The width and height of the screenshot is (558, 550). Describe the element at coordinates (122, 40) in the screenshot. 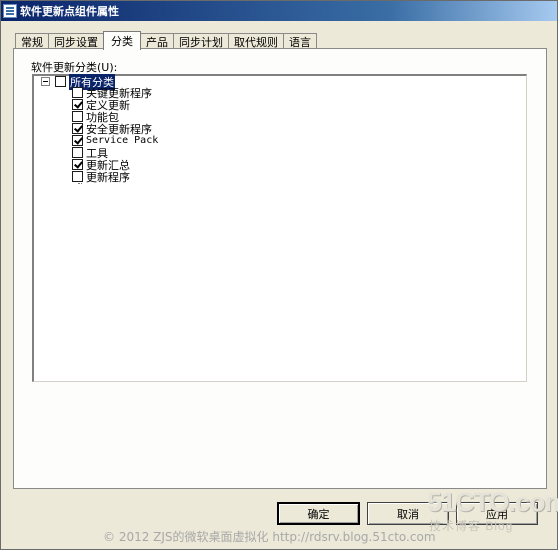

I see `tab-classifications: 分类` at that location.